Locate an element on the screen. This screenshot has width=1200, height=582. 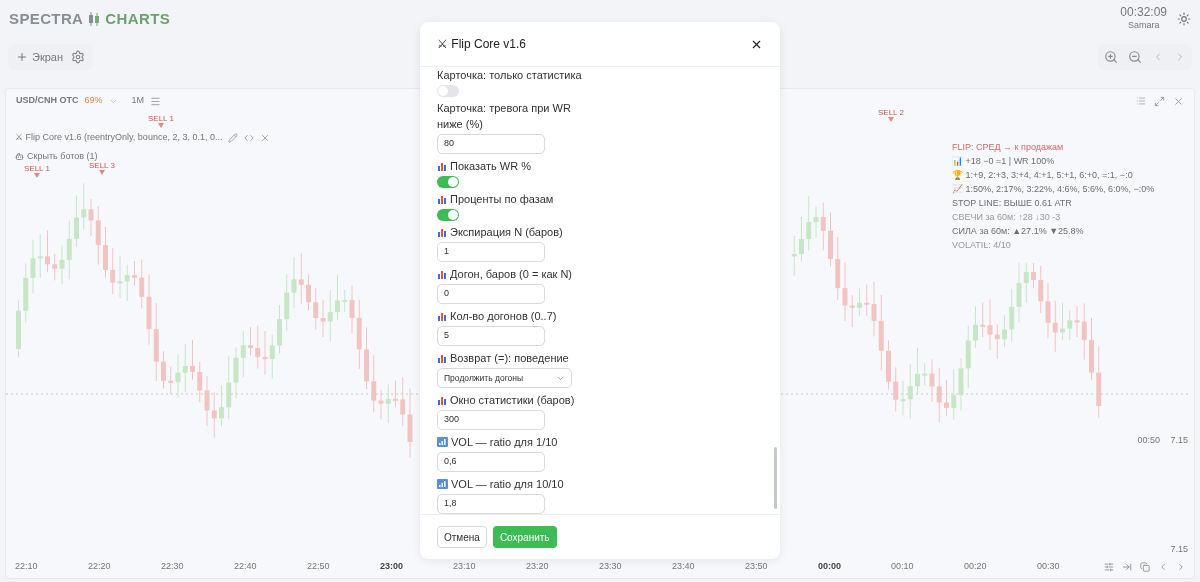
stats-line: 📈 1:50%, 2:17%, 3:22%, 4:6%, 5:6%, 6:0%, −:0% is located at coordinates (1054, 189).